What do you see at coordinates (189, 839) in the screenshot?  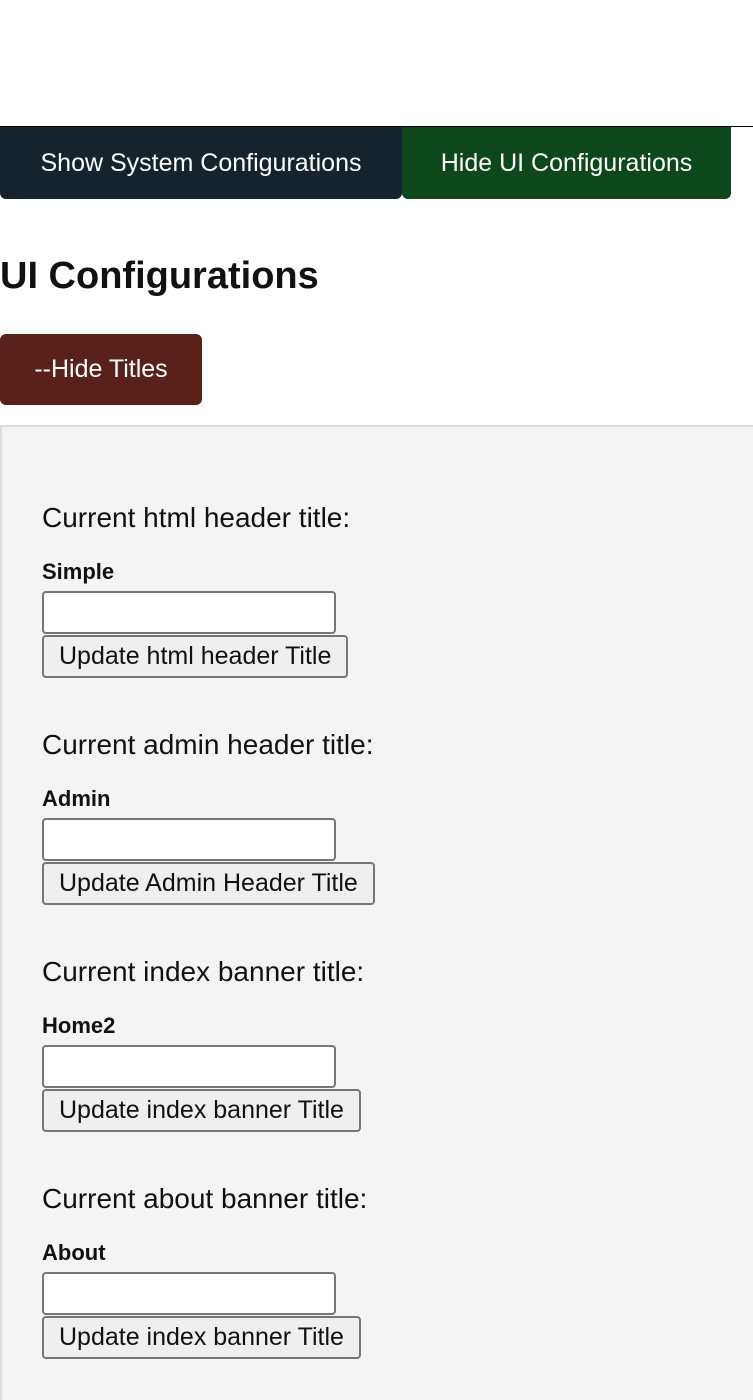 I see `admin-header-title-input` at bounding box center [189, 839].